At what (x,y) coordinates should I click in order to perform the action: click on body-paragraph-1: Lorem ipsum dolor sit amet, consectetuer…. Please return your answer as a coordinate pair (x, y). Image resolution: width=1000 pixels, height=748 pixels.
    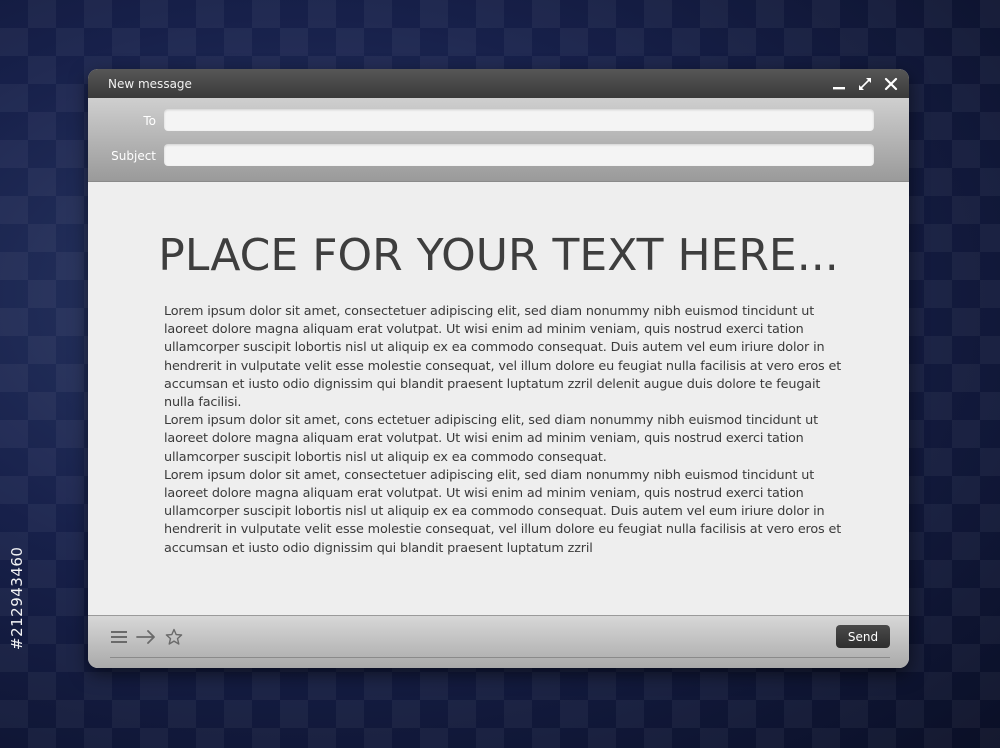
    Looking at the image, I should click on (503, 357).